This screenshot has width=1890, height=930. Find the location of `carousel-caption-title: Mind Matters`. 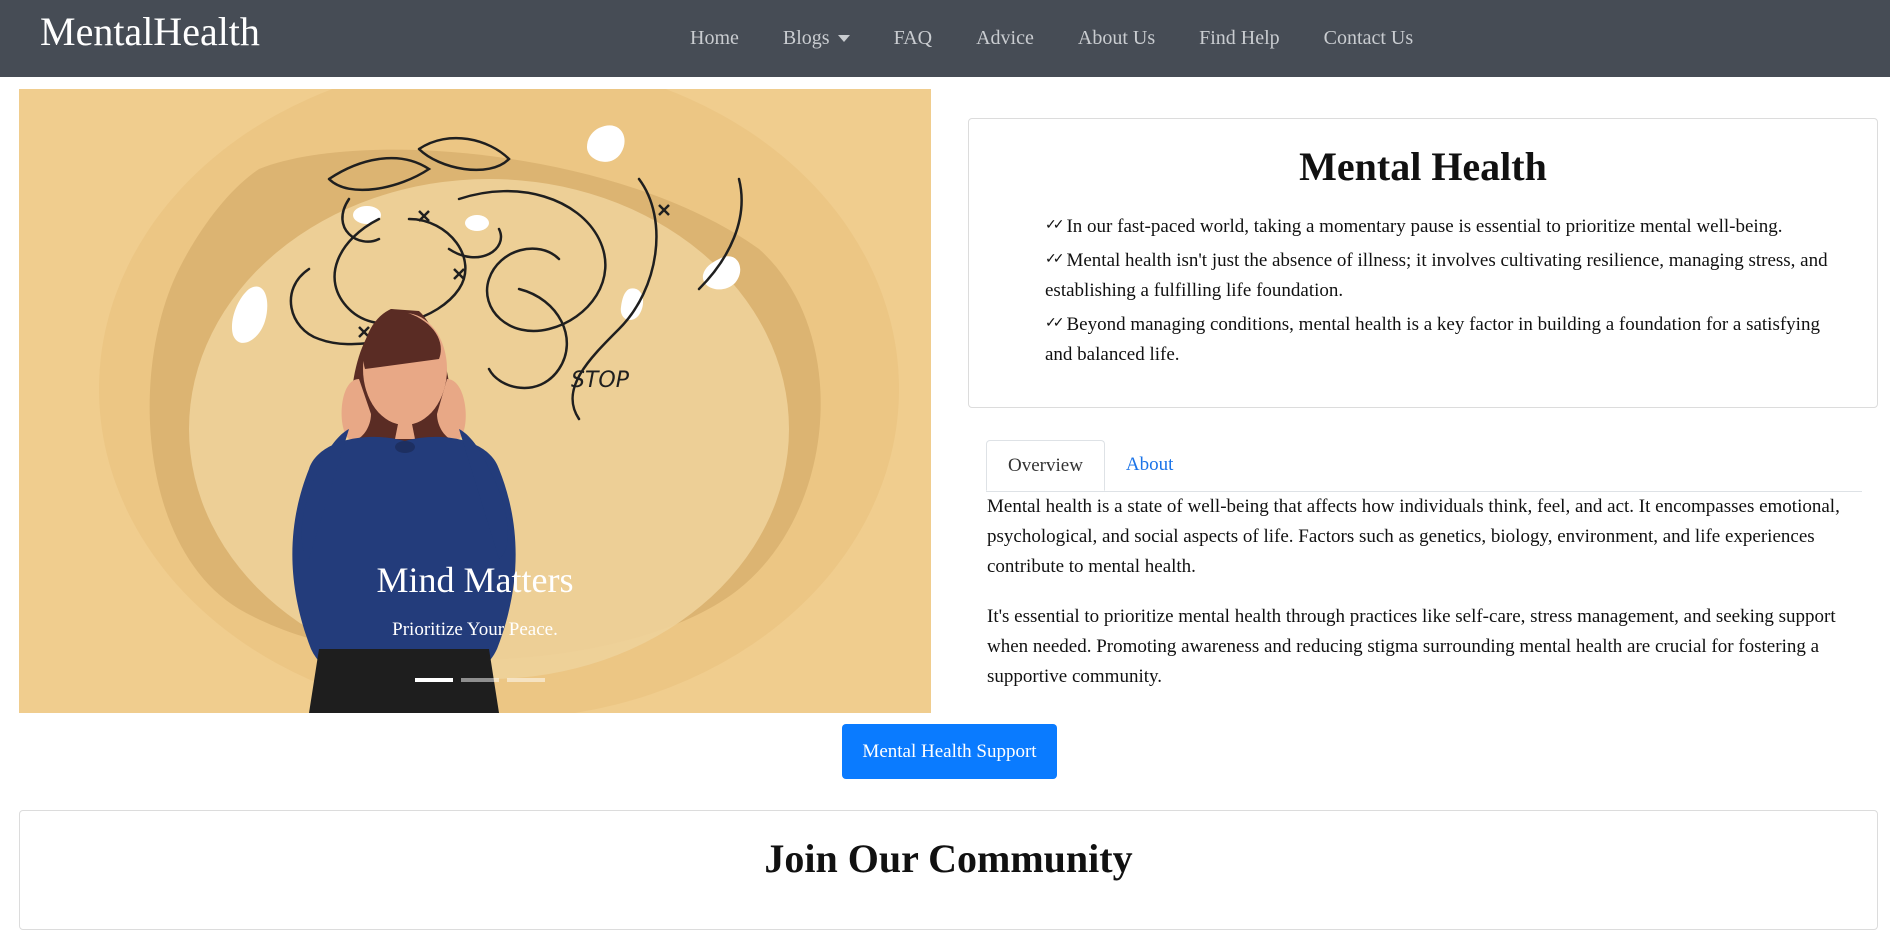

carousel-caption-title: Mind Matters is located at coordinates (475, 580).